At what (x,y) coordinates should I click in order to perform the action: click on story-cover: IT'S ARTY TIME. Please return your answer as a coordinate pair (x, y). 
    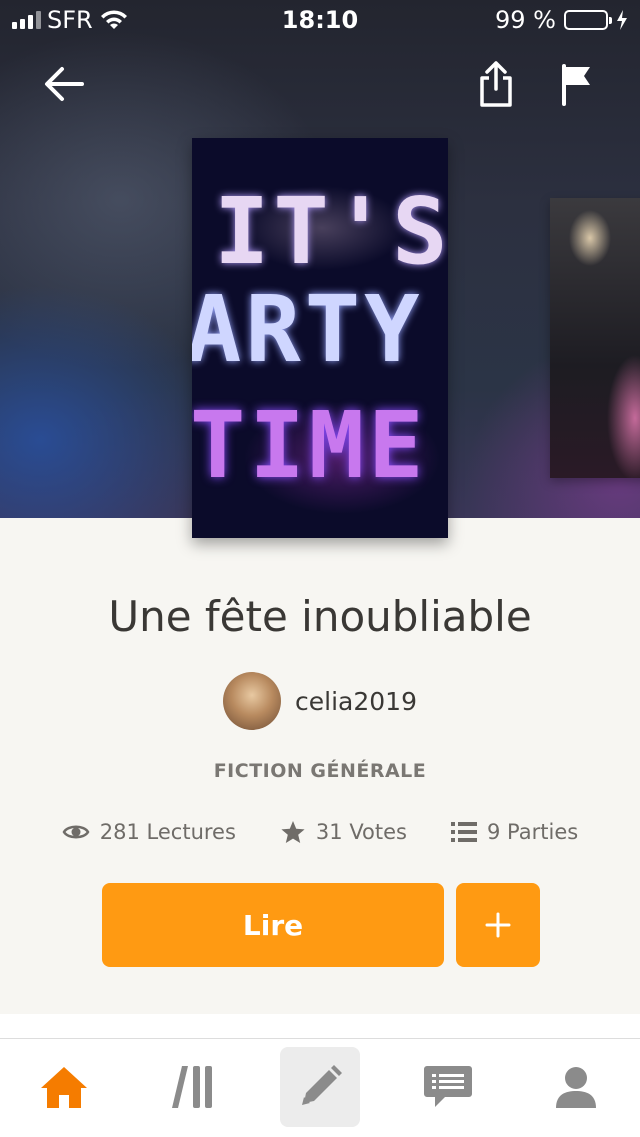
    Looking at the image, I should click on (320, 338).